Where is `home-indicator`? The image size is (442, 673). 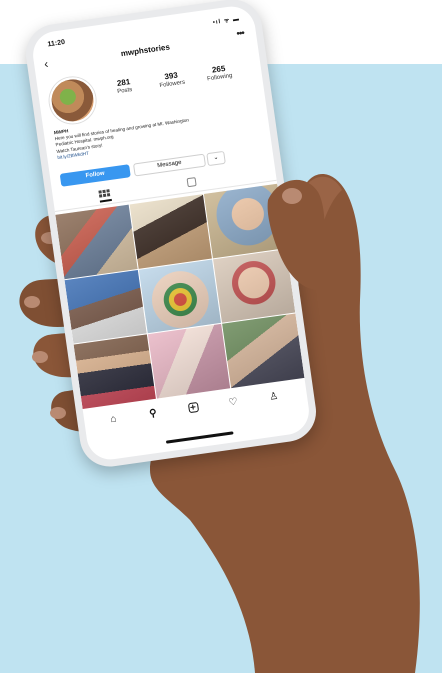
home-indicator is located at coordinates (199, 437).